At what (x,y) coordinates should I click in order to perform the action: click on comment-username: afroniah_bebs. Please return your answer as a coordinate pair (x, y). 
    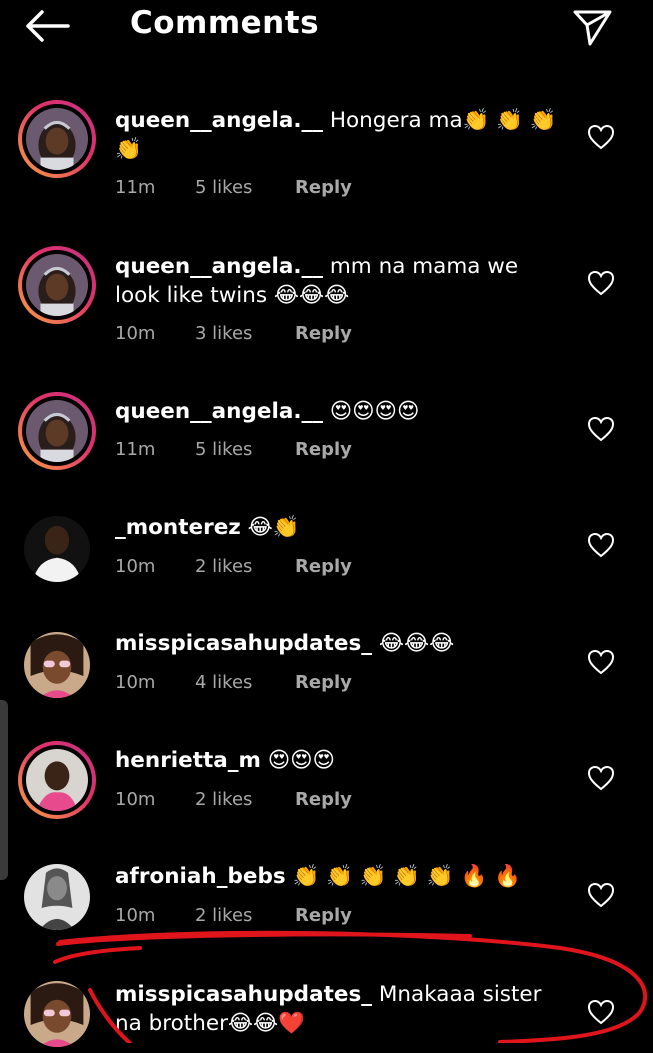
    Looking at the image, I should click on (200, 876).